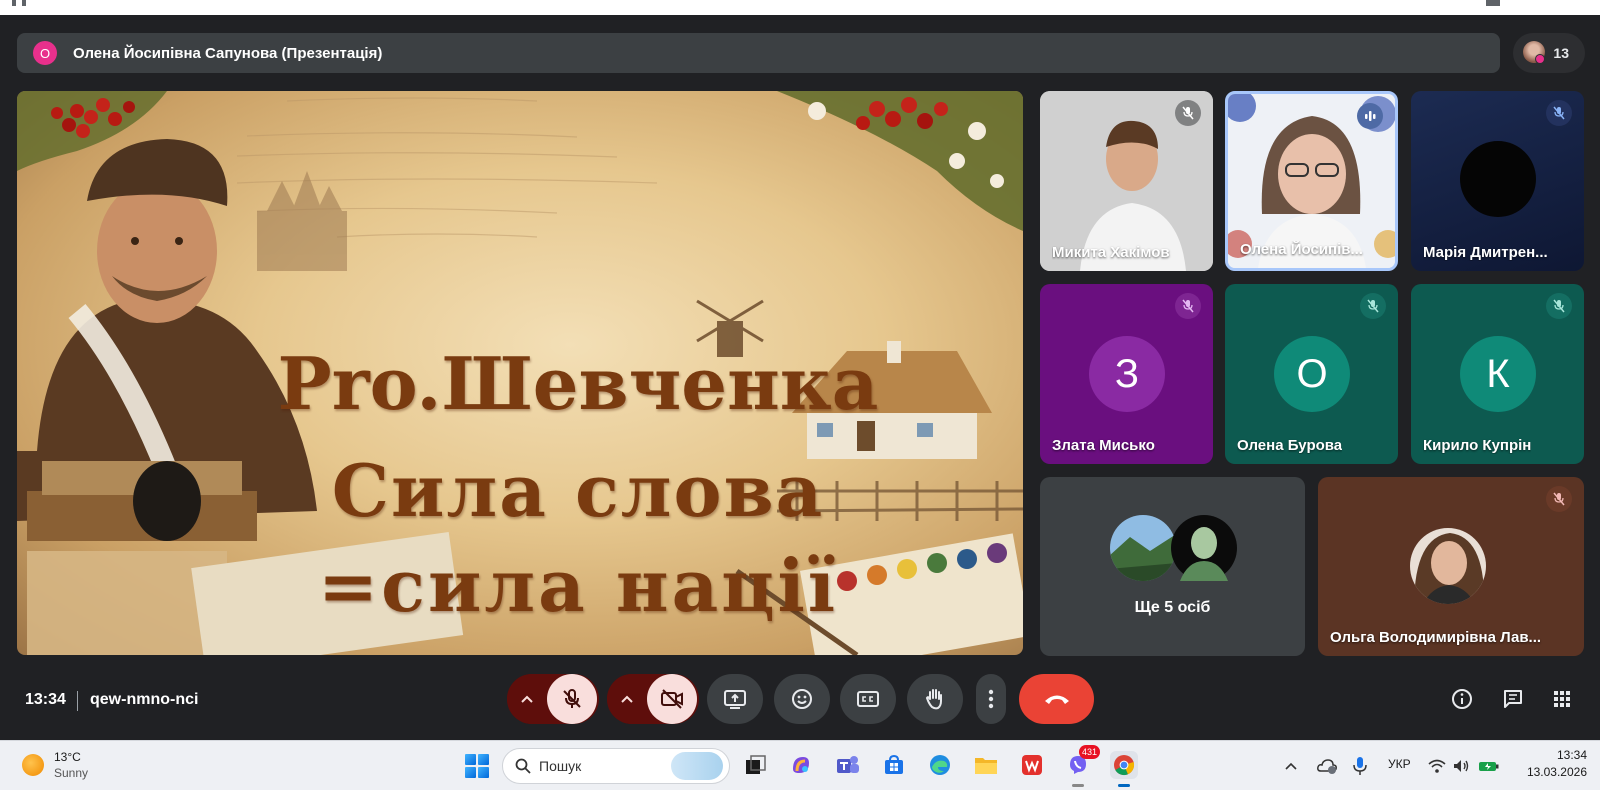 The height and width of the screenshot is (790, 1600). I want to click on activities-button, so click(1562, 699).